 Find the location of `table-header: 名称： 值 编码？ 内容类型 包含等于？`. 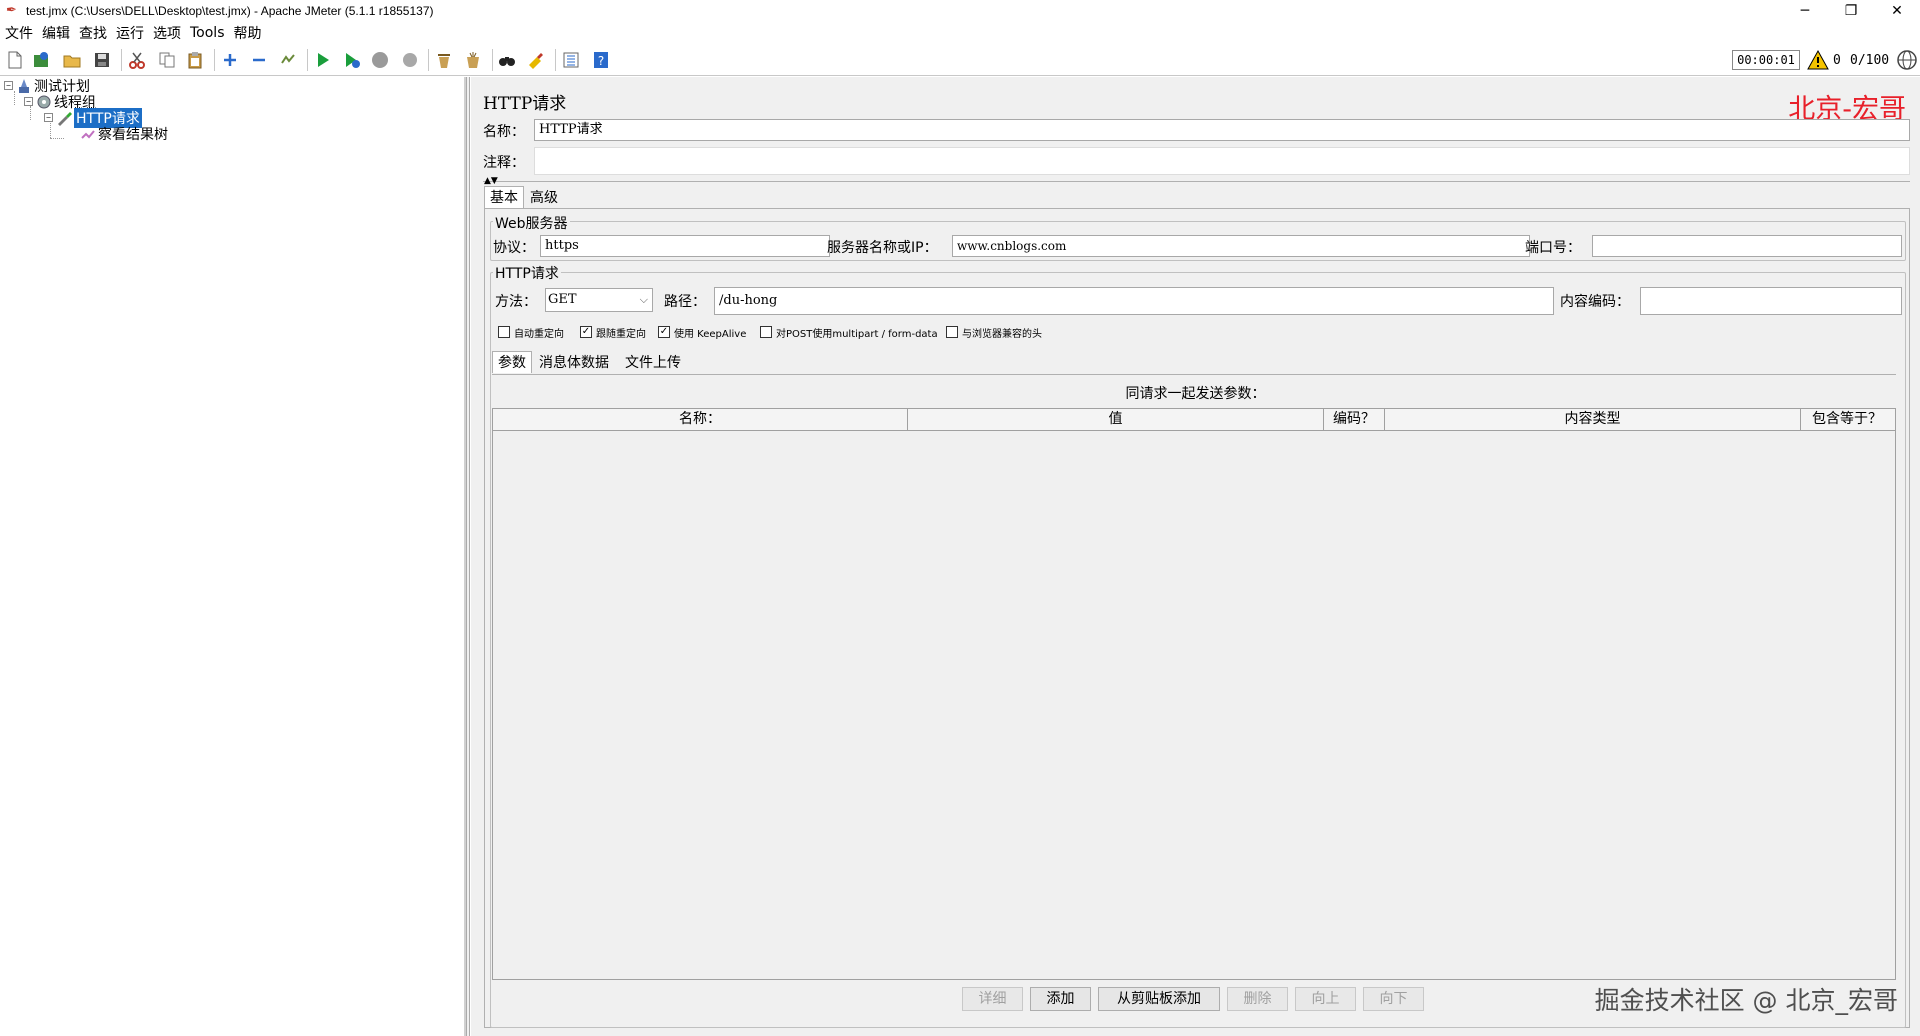

table-header: 名称： 值 编码？ 内容类型 包含等于？ is located at coordinates (1194, 420).